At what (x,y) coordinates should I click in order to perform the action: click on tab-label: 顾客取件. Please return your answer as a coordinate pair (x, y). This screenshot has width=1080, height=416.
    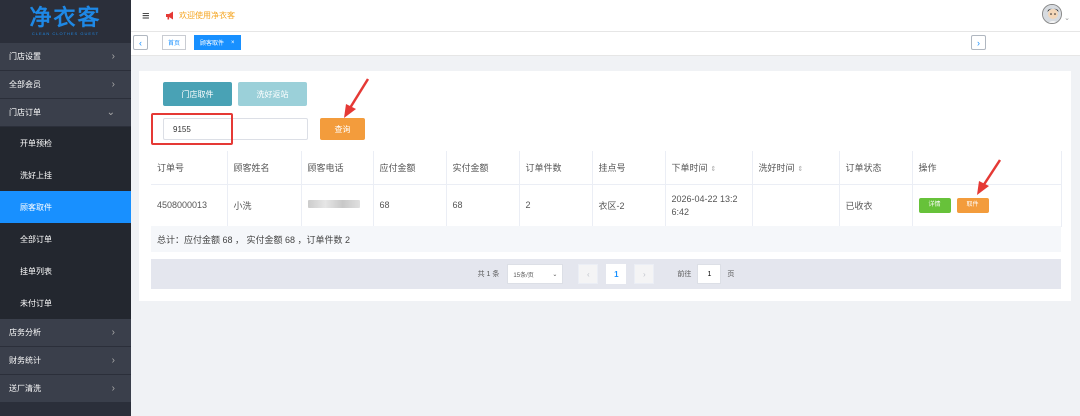
    Looking at the image, I should click on (212, 44).